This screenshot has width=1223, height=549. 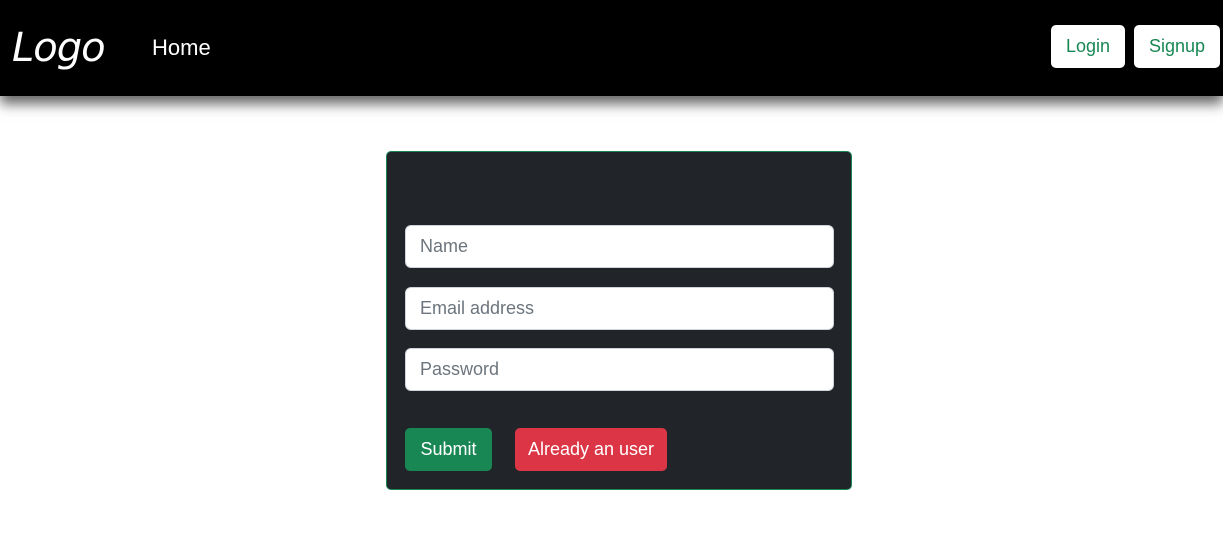 I want to click on logo: Logo, so click(x=59, y=48).